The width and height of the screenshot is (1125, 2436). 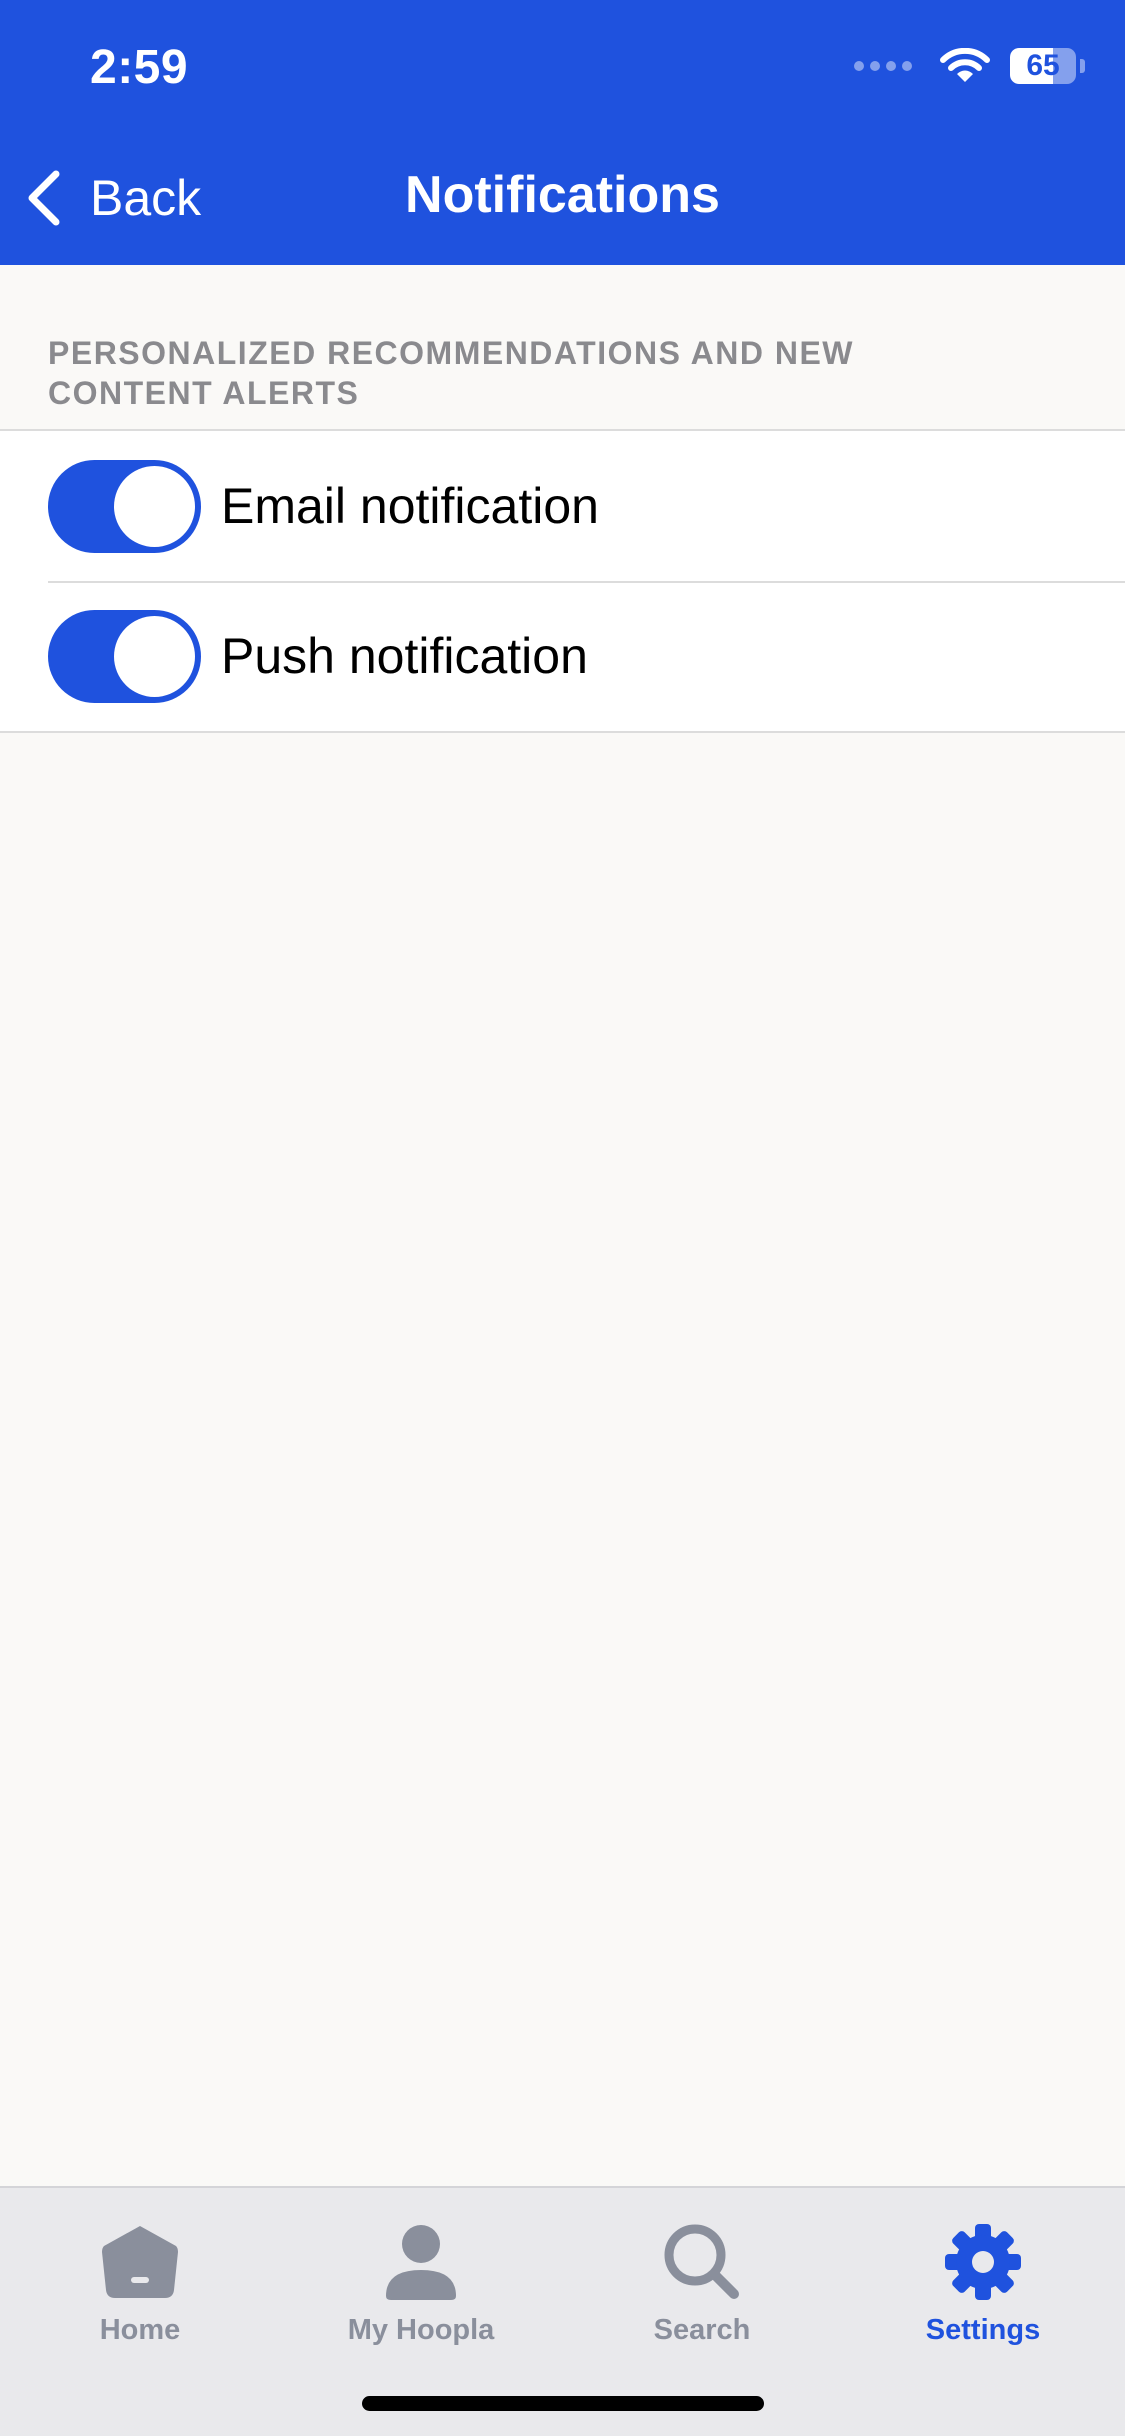 What do you see at coordinates (404, 656) in the screenshot?
I see `push-notification-label: Push notification` at bounding box center [404, 656].